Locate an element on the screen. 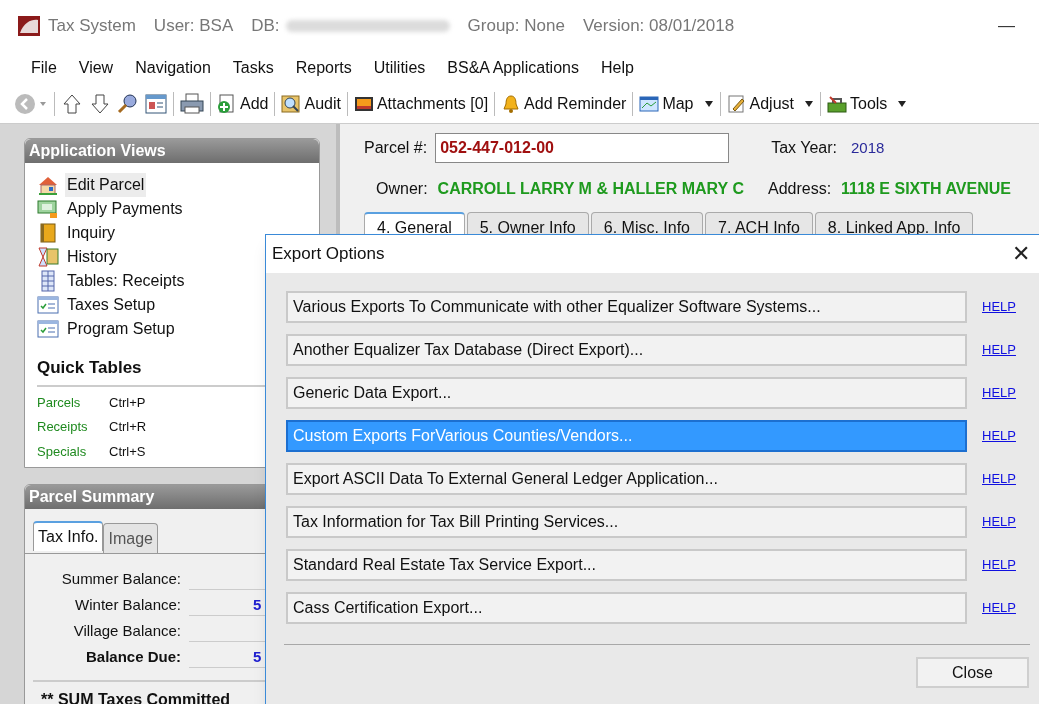  add-icon is located at coordinates (227, 103).